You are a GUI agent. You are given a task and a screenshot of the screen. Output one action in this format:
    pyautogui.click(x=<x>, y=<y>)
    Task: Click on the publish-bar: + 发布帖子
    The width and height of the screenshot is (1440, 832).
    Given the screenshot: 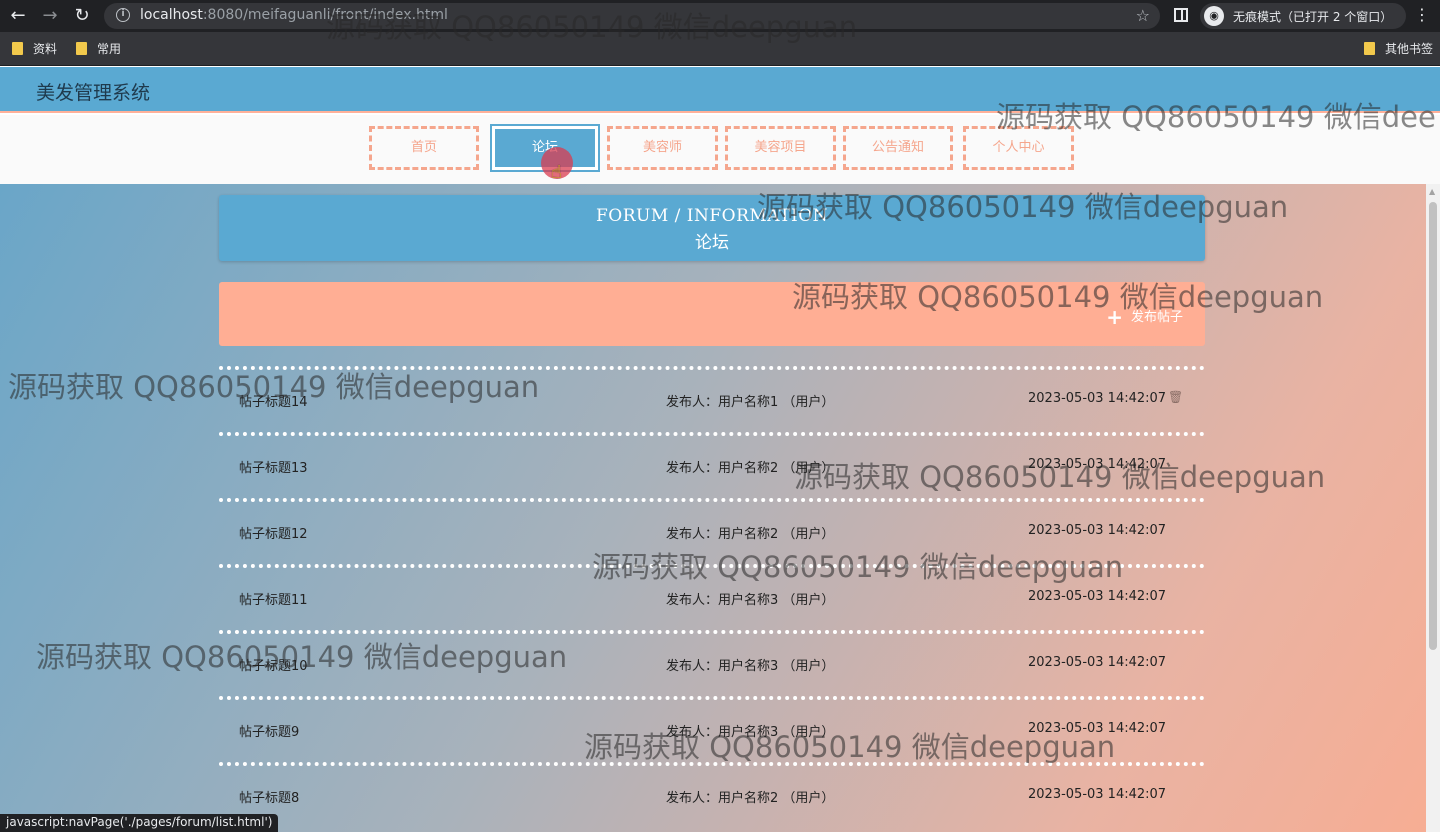 What is the action you would take?
    pyautogui.click(x=712, y=314)
    